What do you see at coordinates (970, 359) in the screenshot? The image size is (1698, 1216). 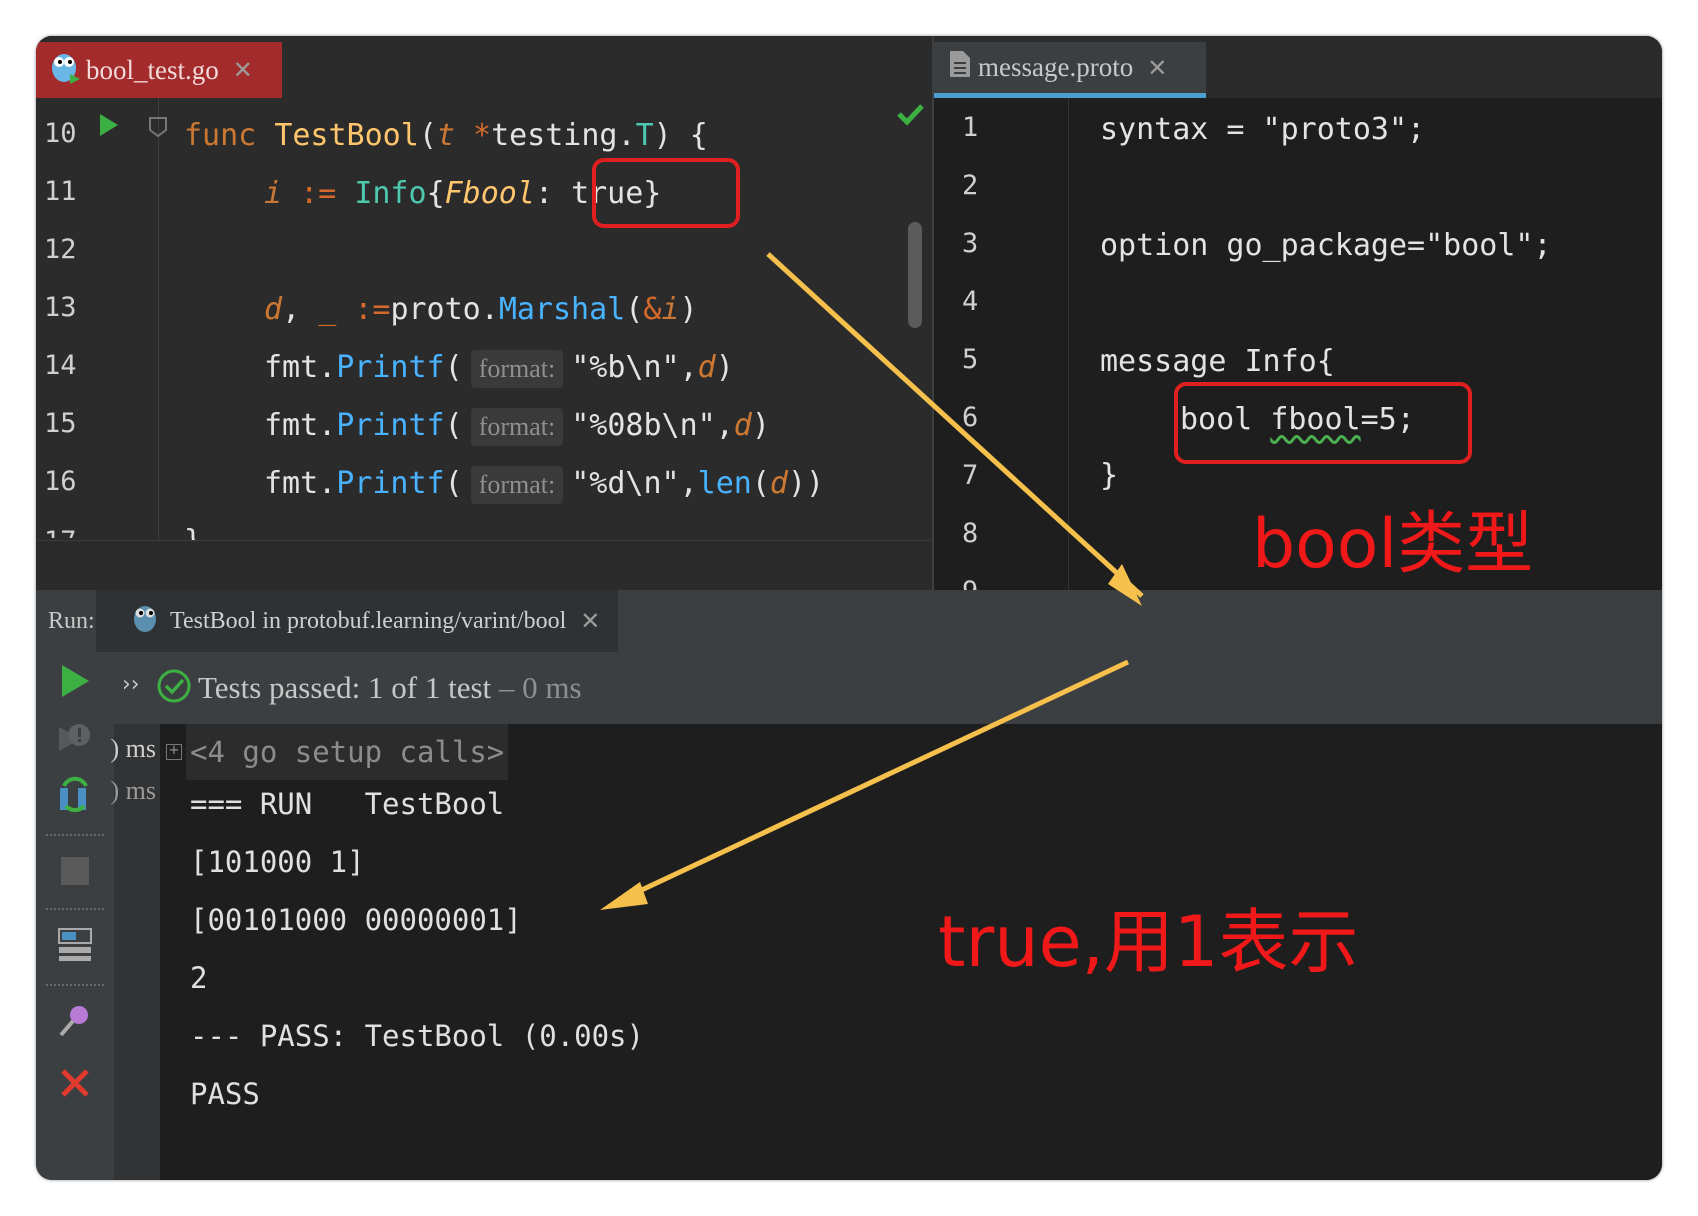 I see `line-number: 5` at bounding box center [970, 359].